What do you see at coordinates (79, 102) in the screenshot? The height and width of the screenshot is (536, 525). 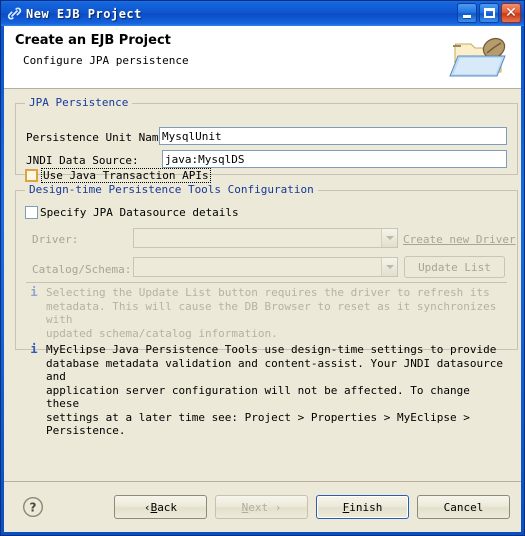 I see `group-jpa-persistence-title: JPA Persistence` at bounding box center [79, 102].